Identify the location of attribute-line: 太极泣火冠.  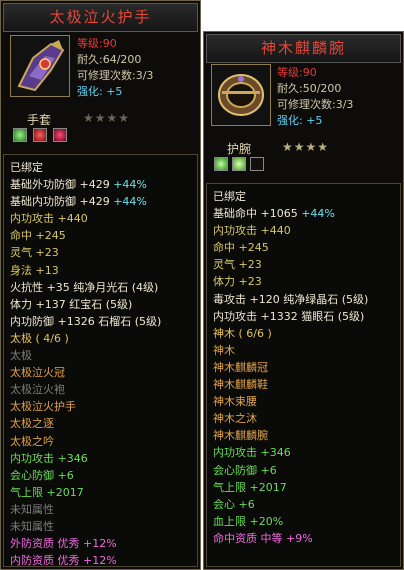
(100, 372).